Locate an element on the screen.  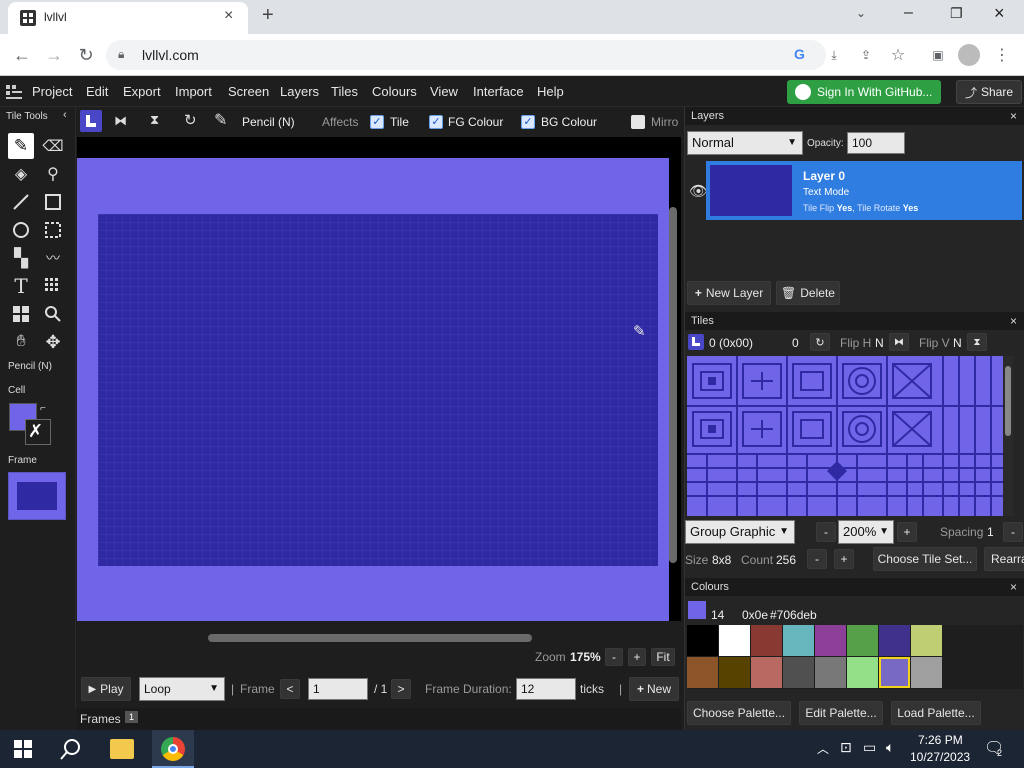
swap-colours-icon: ⌐ is located at coordinates (43, 408).